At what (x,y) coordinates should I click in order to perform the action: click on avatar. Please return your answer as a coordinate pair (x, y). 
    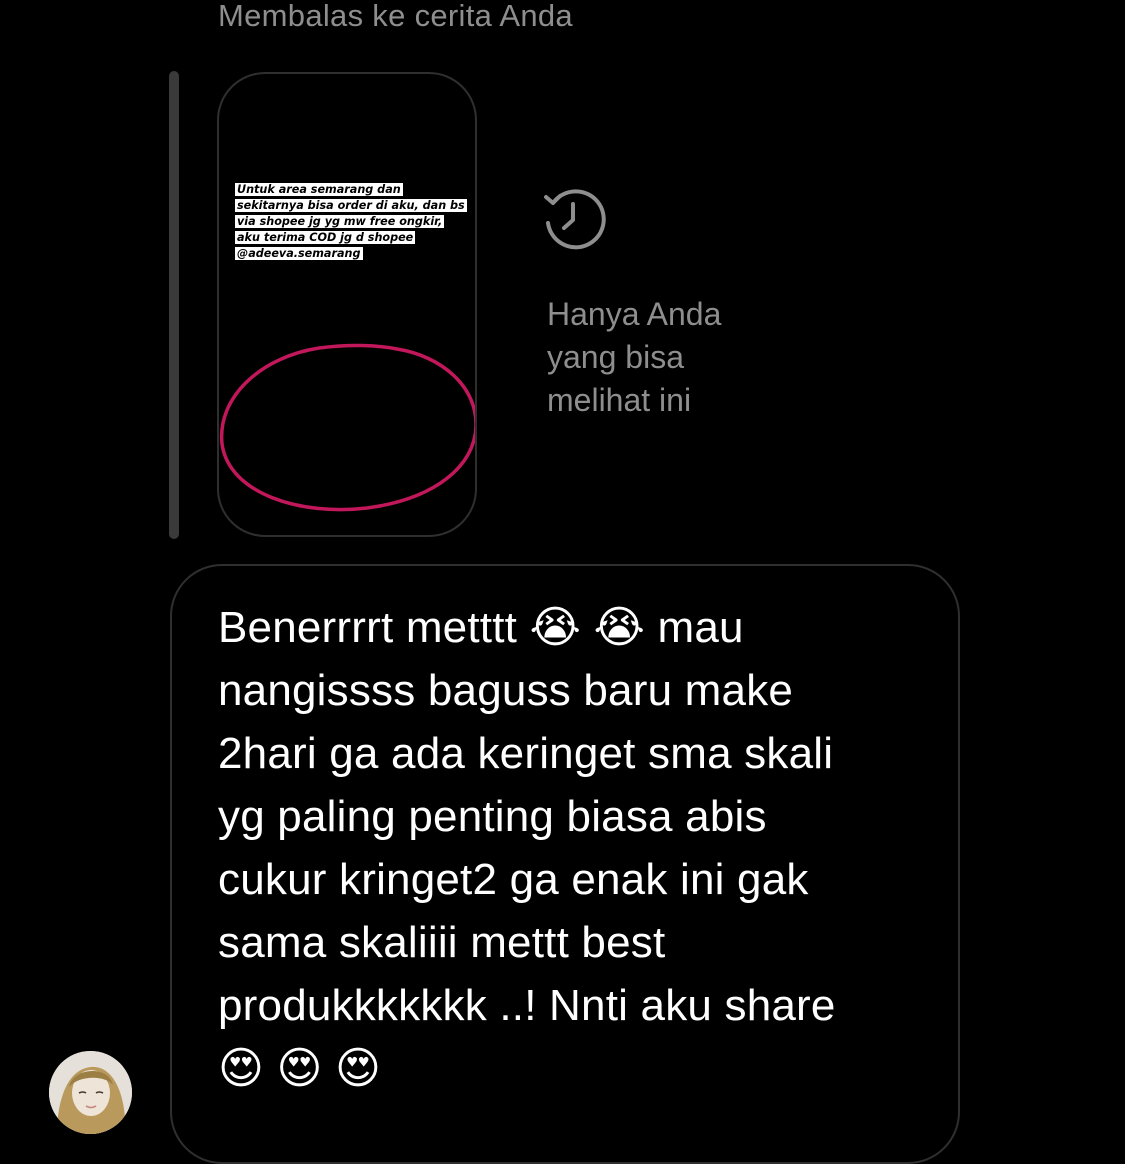
    Looking at the image, I should click on (90, 1092).